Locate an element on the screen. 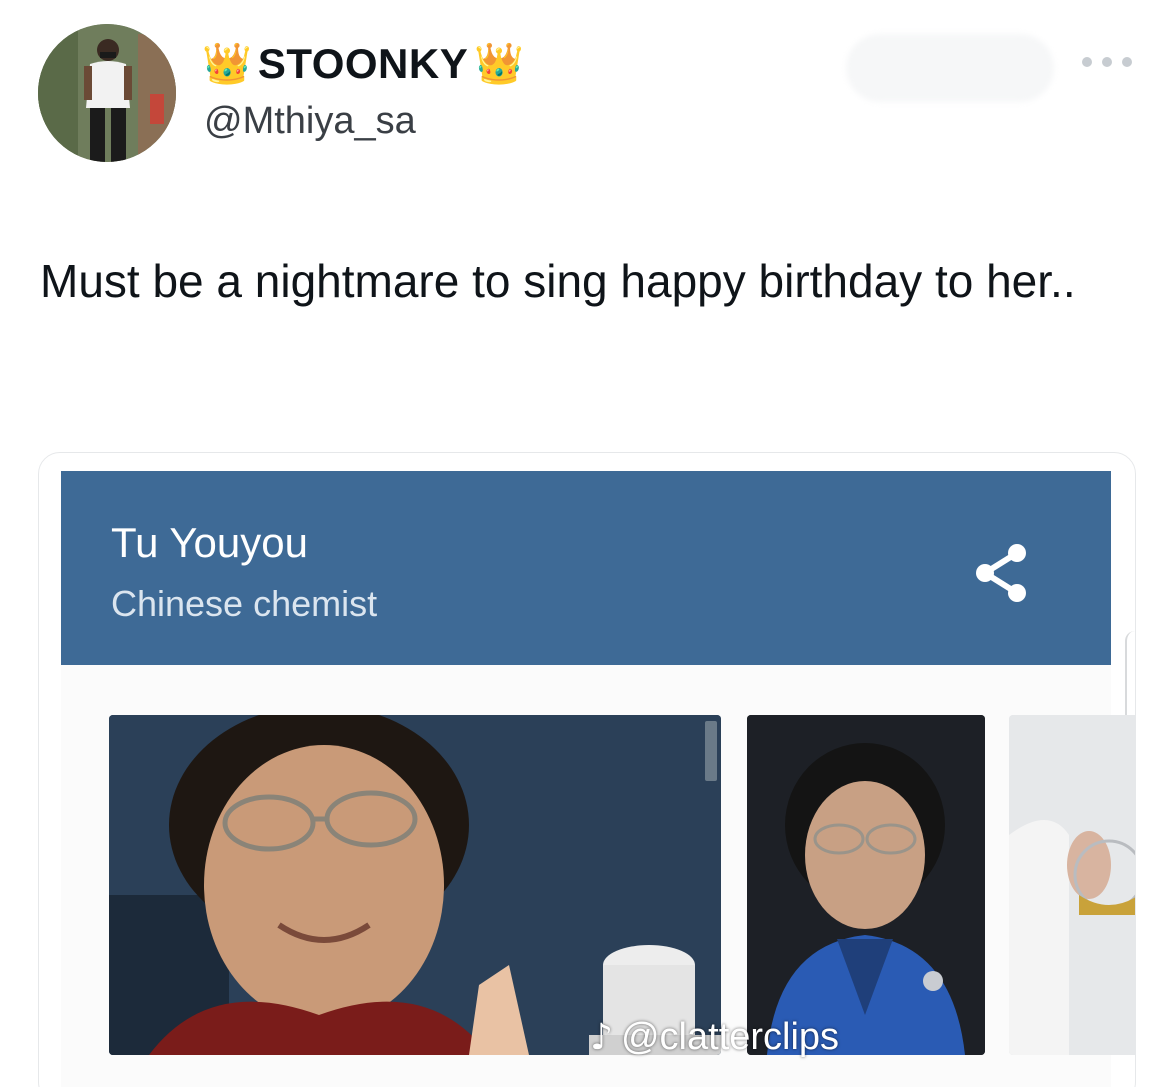  lab-photo-image is located at coordinates (1072, 885).